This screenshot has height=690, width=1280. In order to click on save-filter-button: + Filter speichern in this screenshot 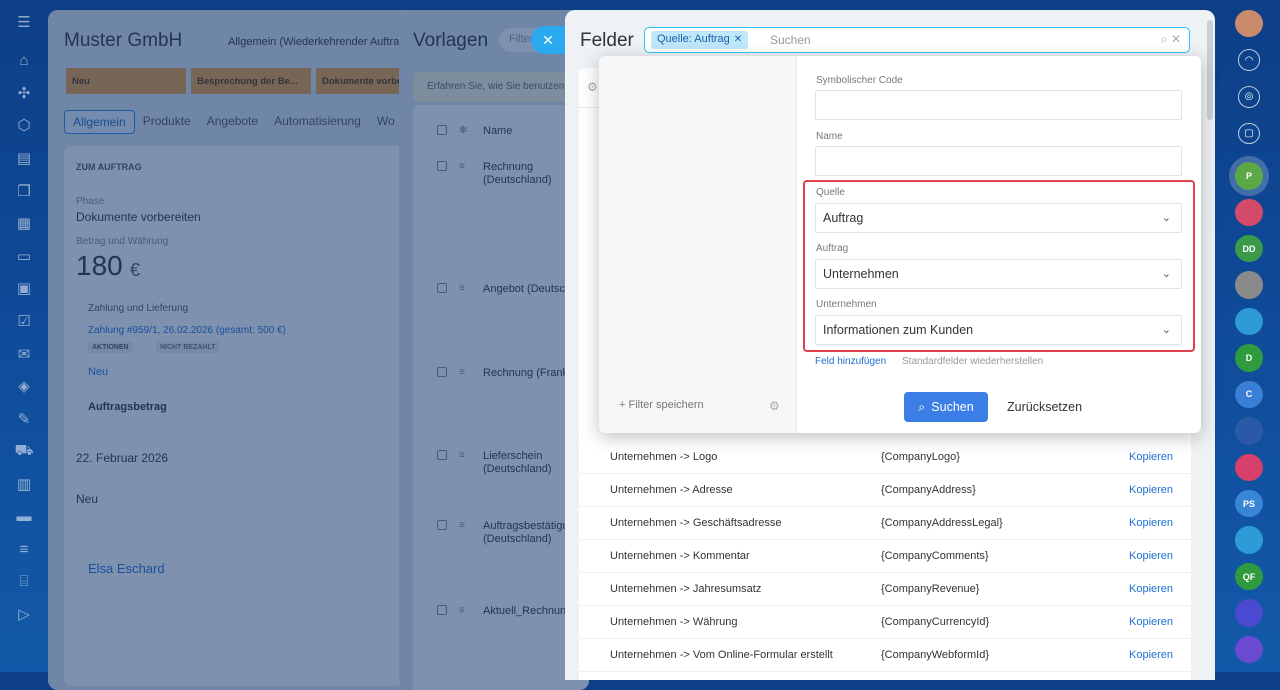, I will do `click(661, 405)`.